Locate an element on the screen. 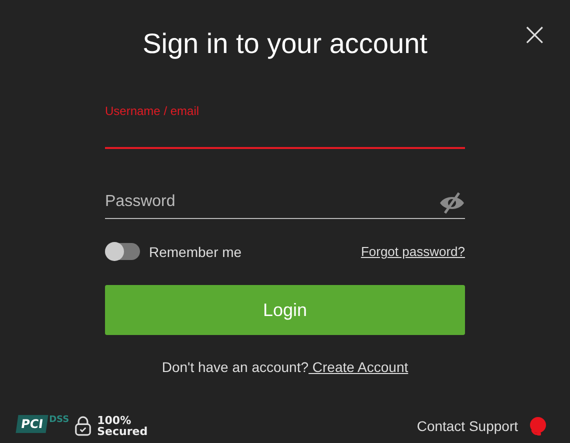  create-account-link: Create Account is located at coordinates (358, 367).